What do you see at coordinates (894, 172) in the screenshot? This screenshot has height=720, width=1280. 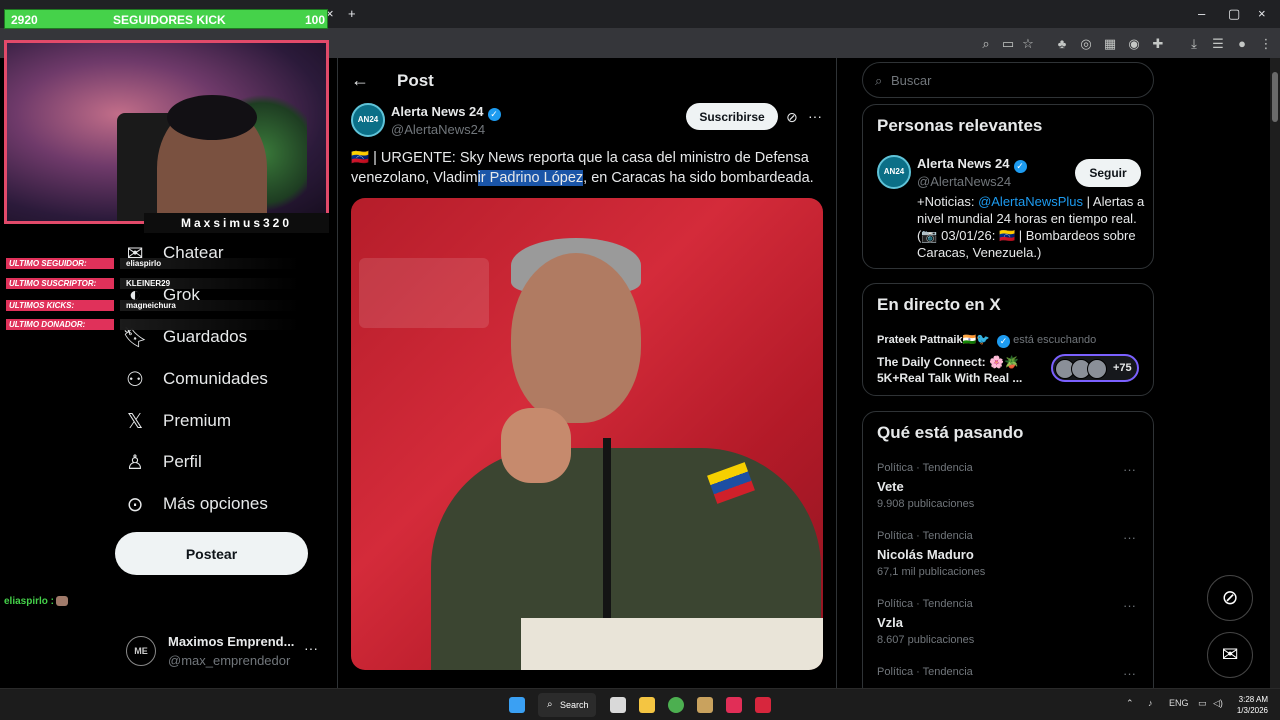 I see `relevant-avatar: AN24` at bounding box center [894, 172].